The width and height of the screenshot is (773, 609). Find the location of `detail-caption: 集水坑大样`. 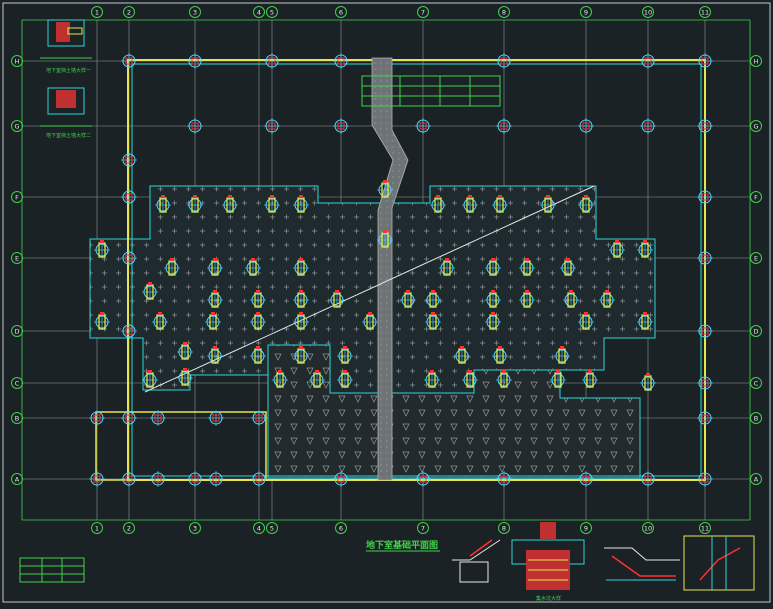

detail-caption: 集水坑大样 is located at coordinates (548, 598).